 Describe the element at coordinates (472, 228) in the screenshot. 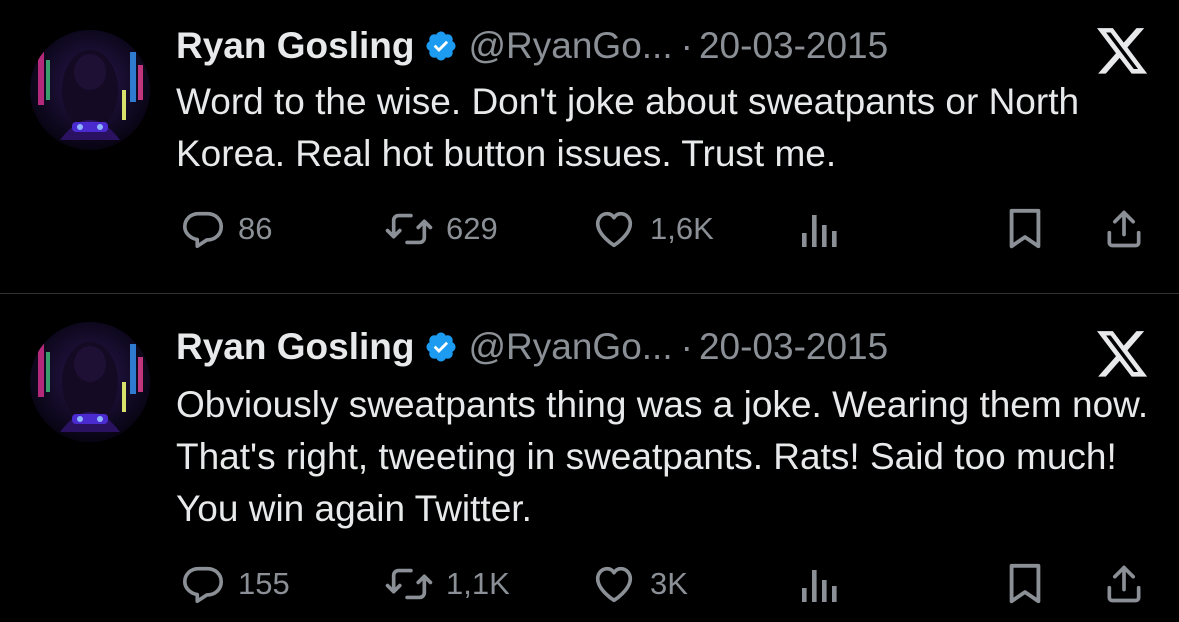

I see `repost-count: 629` at that location.